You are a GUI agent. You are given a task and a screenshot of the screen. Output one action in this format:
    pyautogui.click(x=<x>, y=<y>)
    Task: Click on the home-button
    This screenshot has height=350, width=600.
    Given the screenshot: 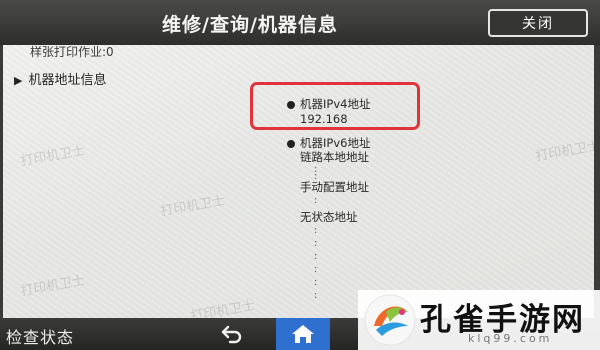 What is the action you would take?
    pyautogui.click(x=303, y=334)
    